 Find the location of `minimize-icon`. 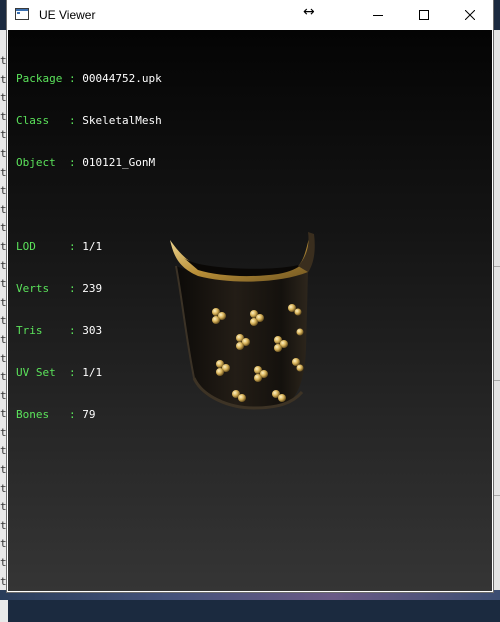

minimize-icon is located at coordinates (378, 15).